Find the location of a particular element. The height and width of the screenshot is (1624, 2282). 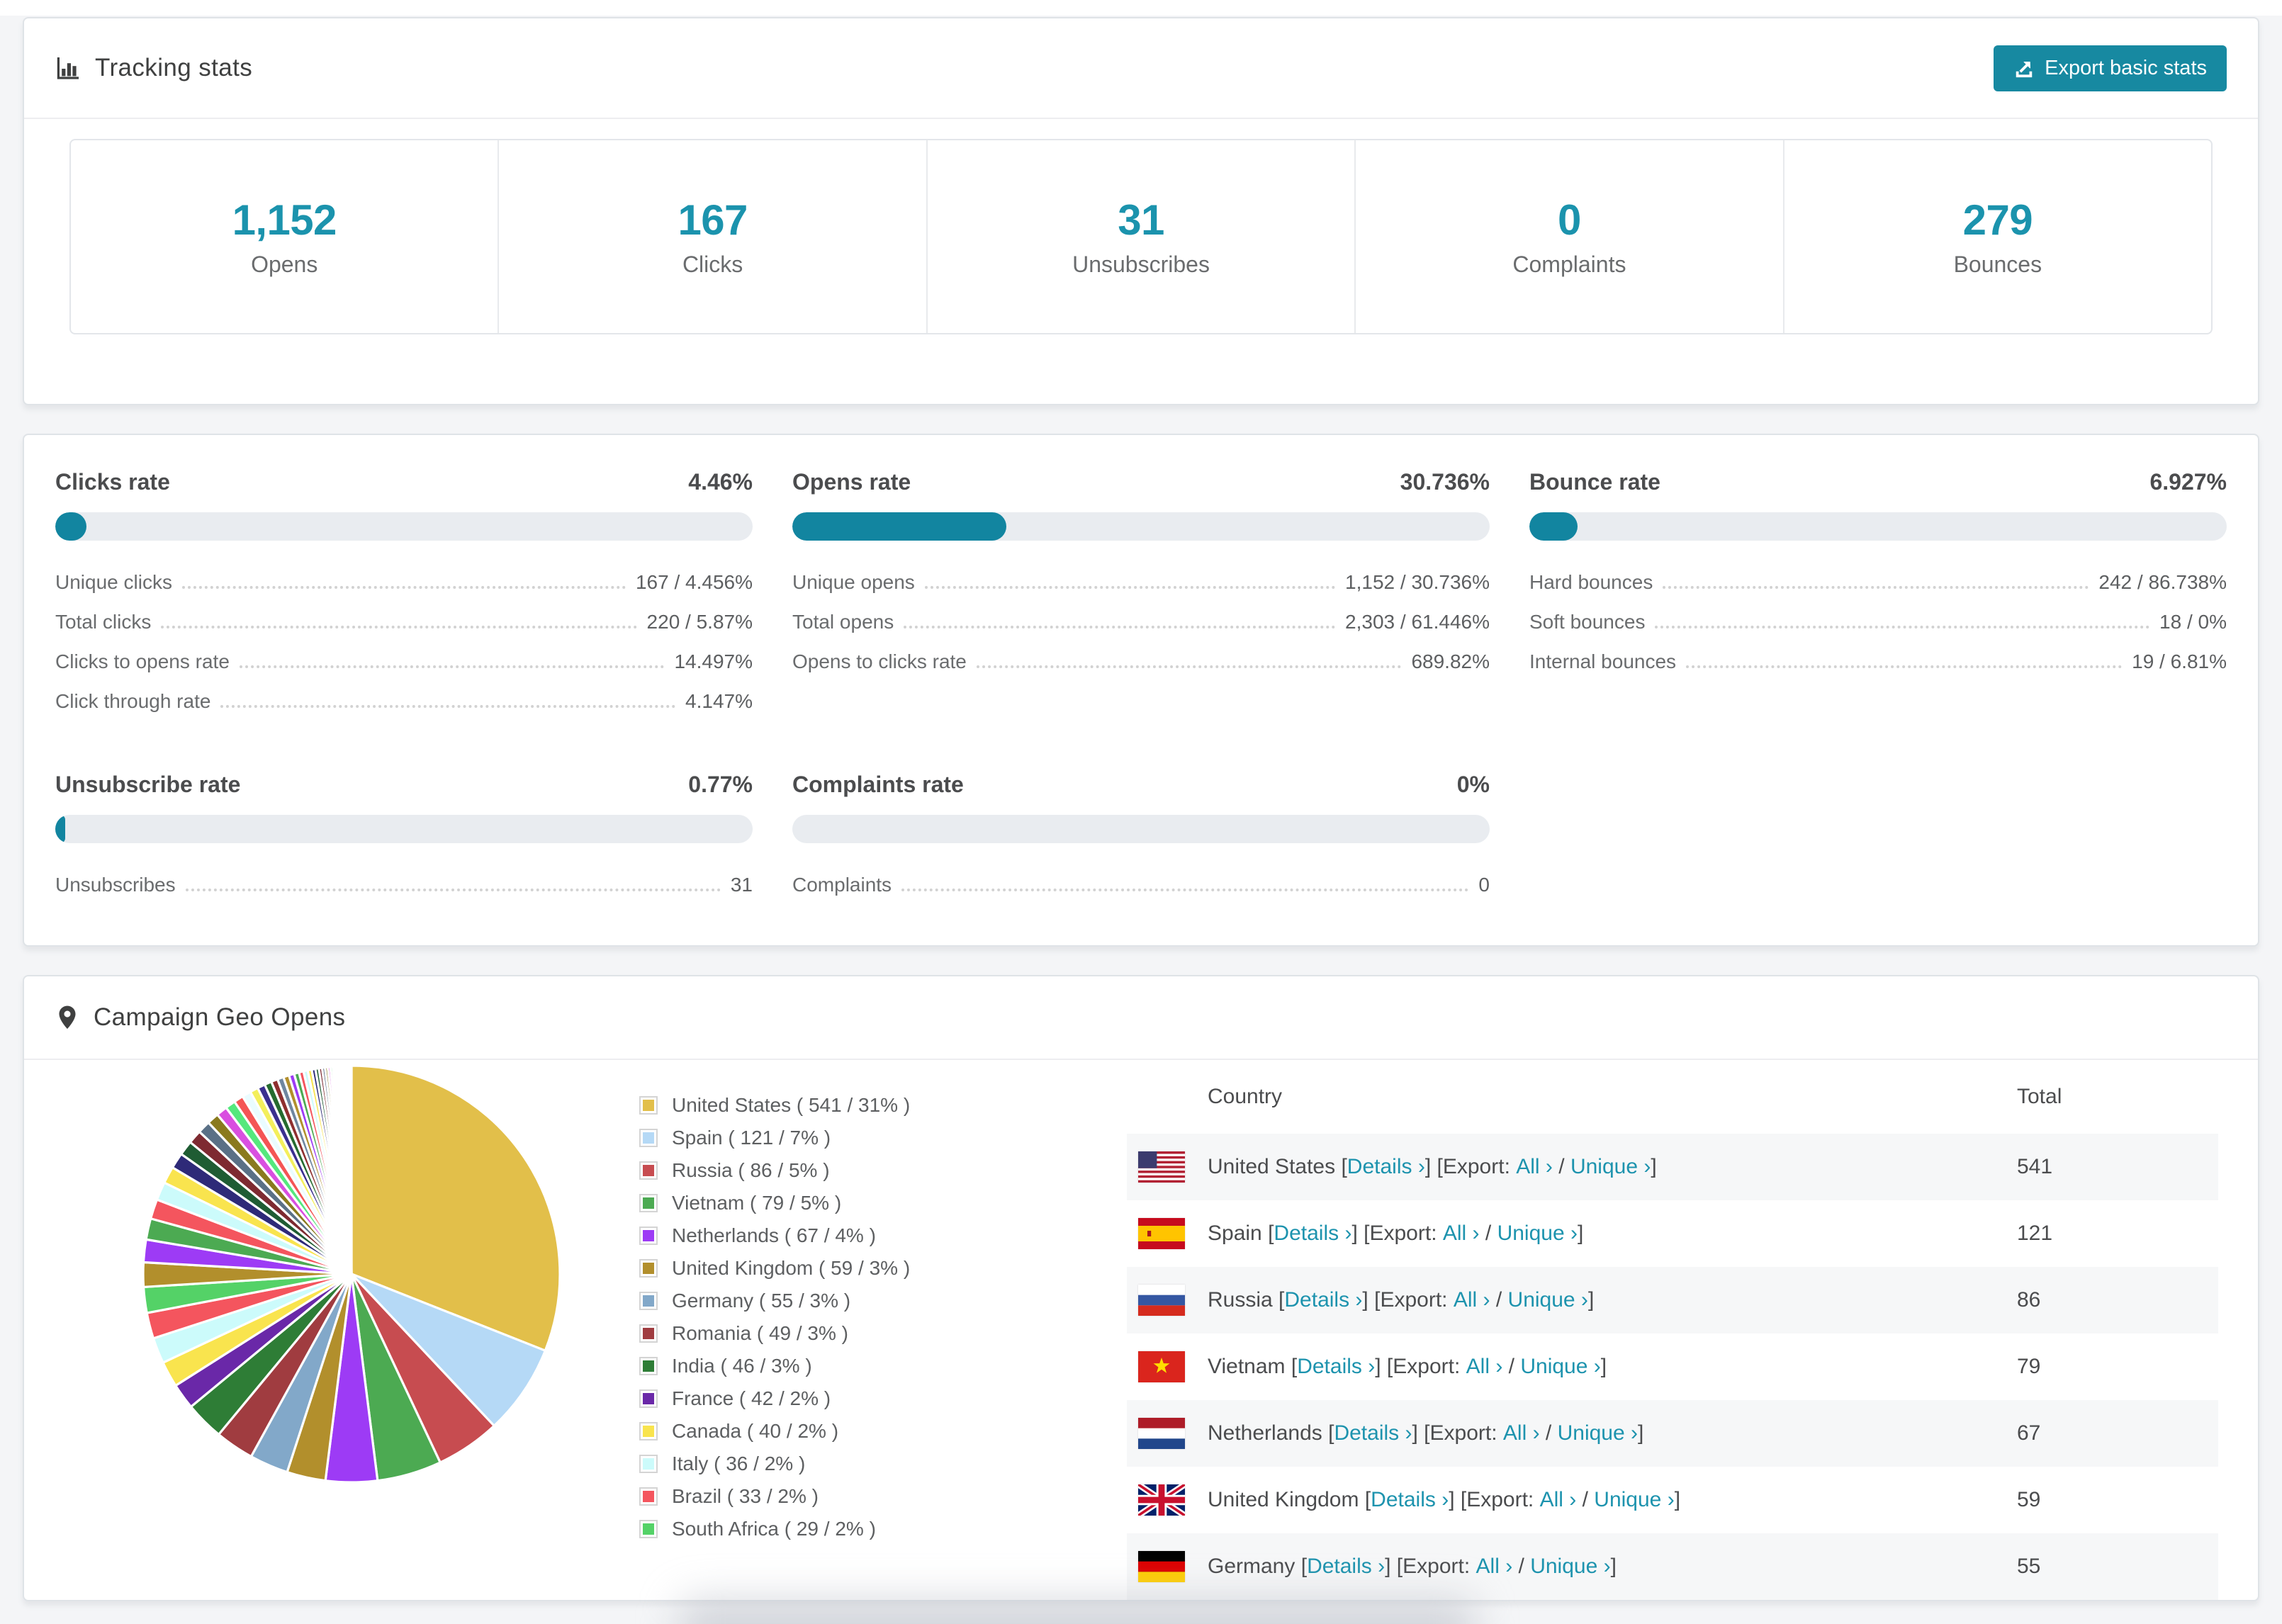

rate-value: 6.927% is located at coordinates (2188, 482).